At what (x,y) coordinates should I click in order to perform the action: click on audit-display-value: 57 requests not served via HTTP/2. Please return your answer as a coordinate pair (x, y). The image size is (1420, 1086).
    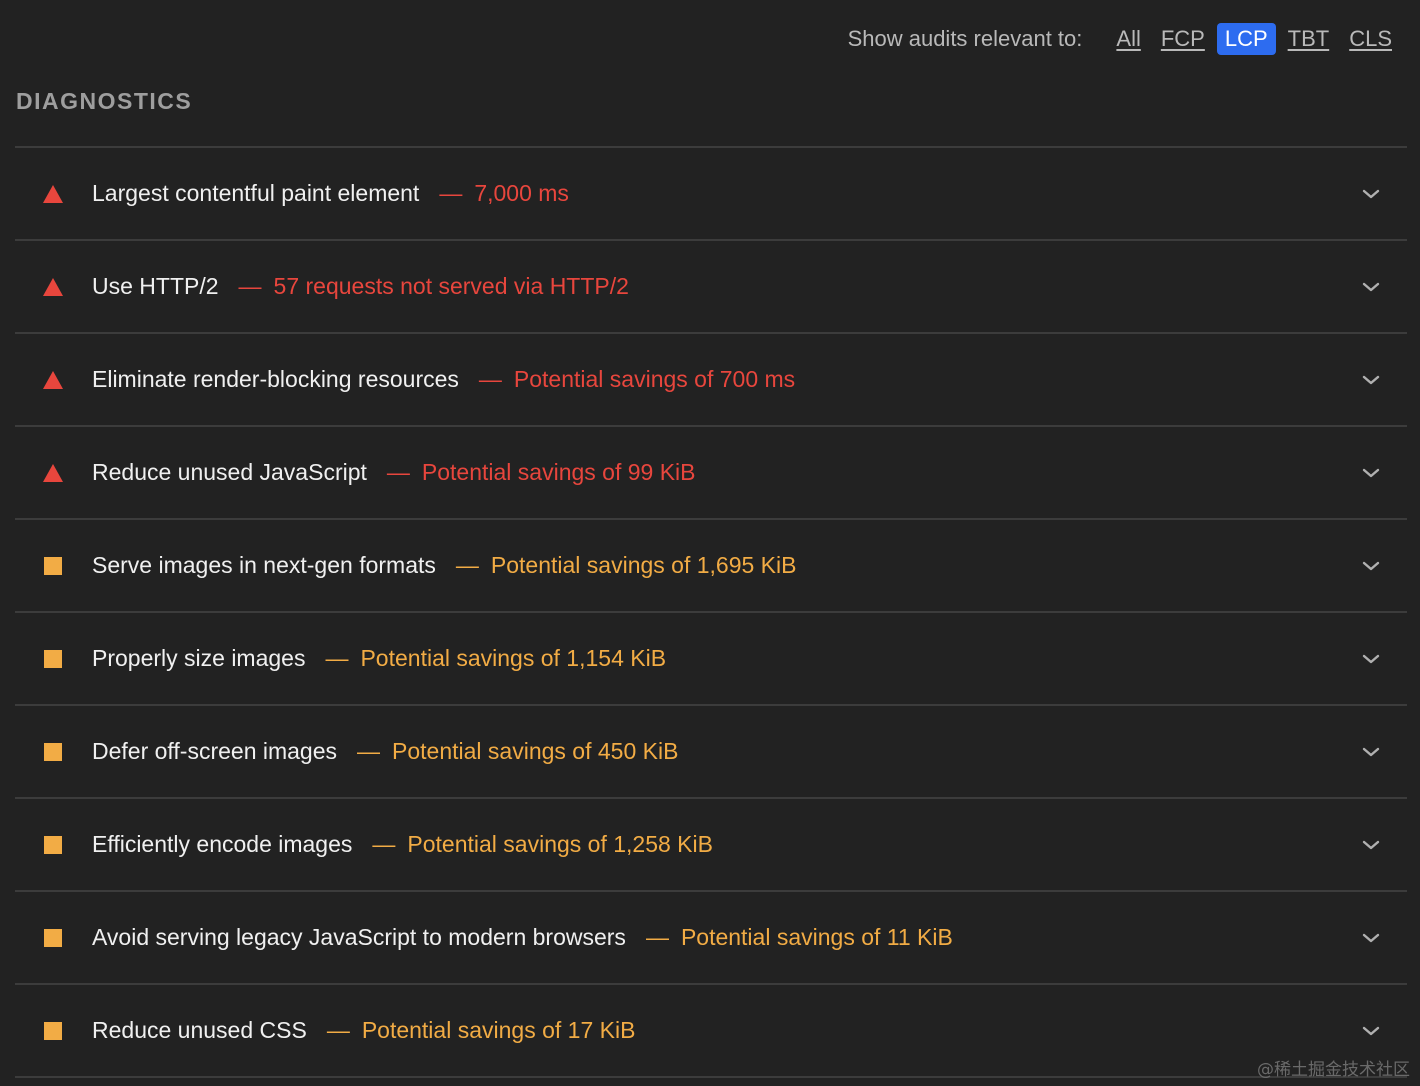
    Looking at the image, I should click on (451, 286).